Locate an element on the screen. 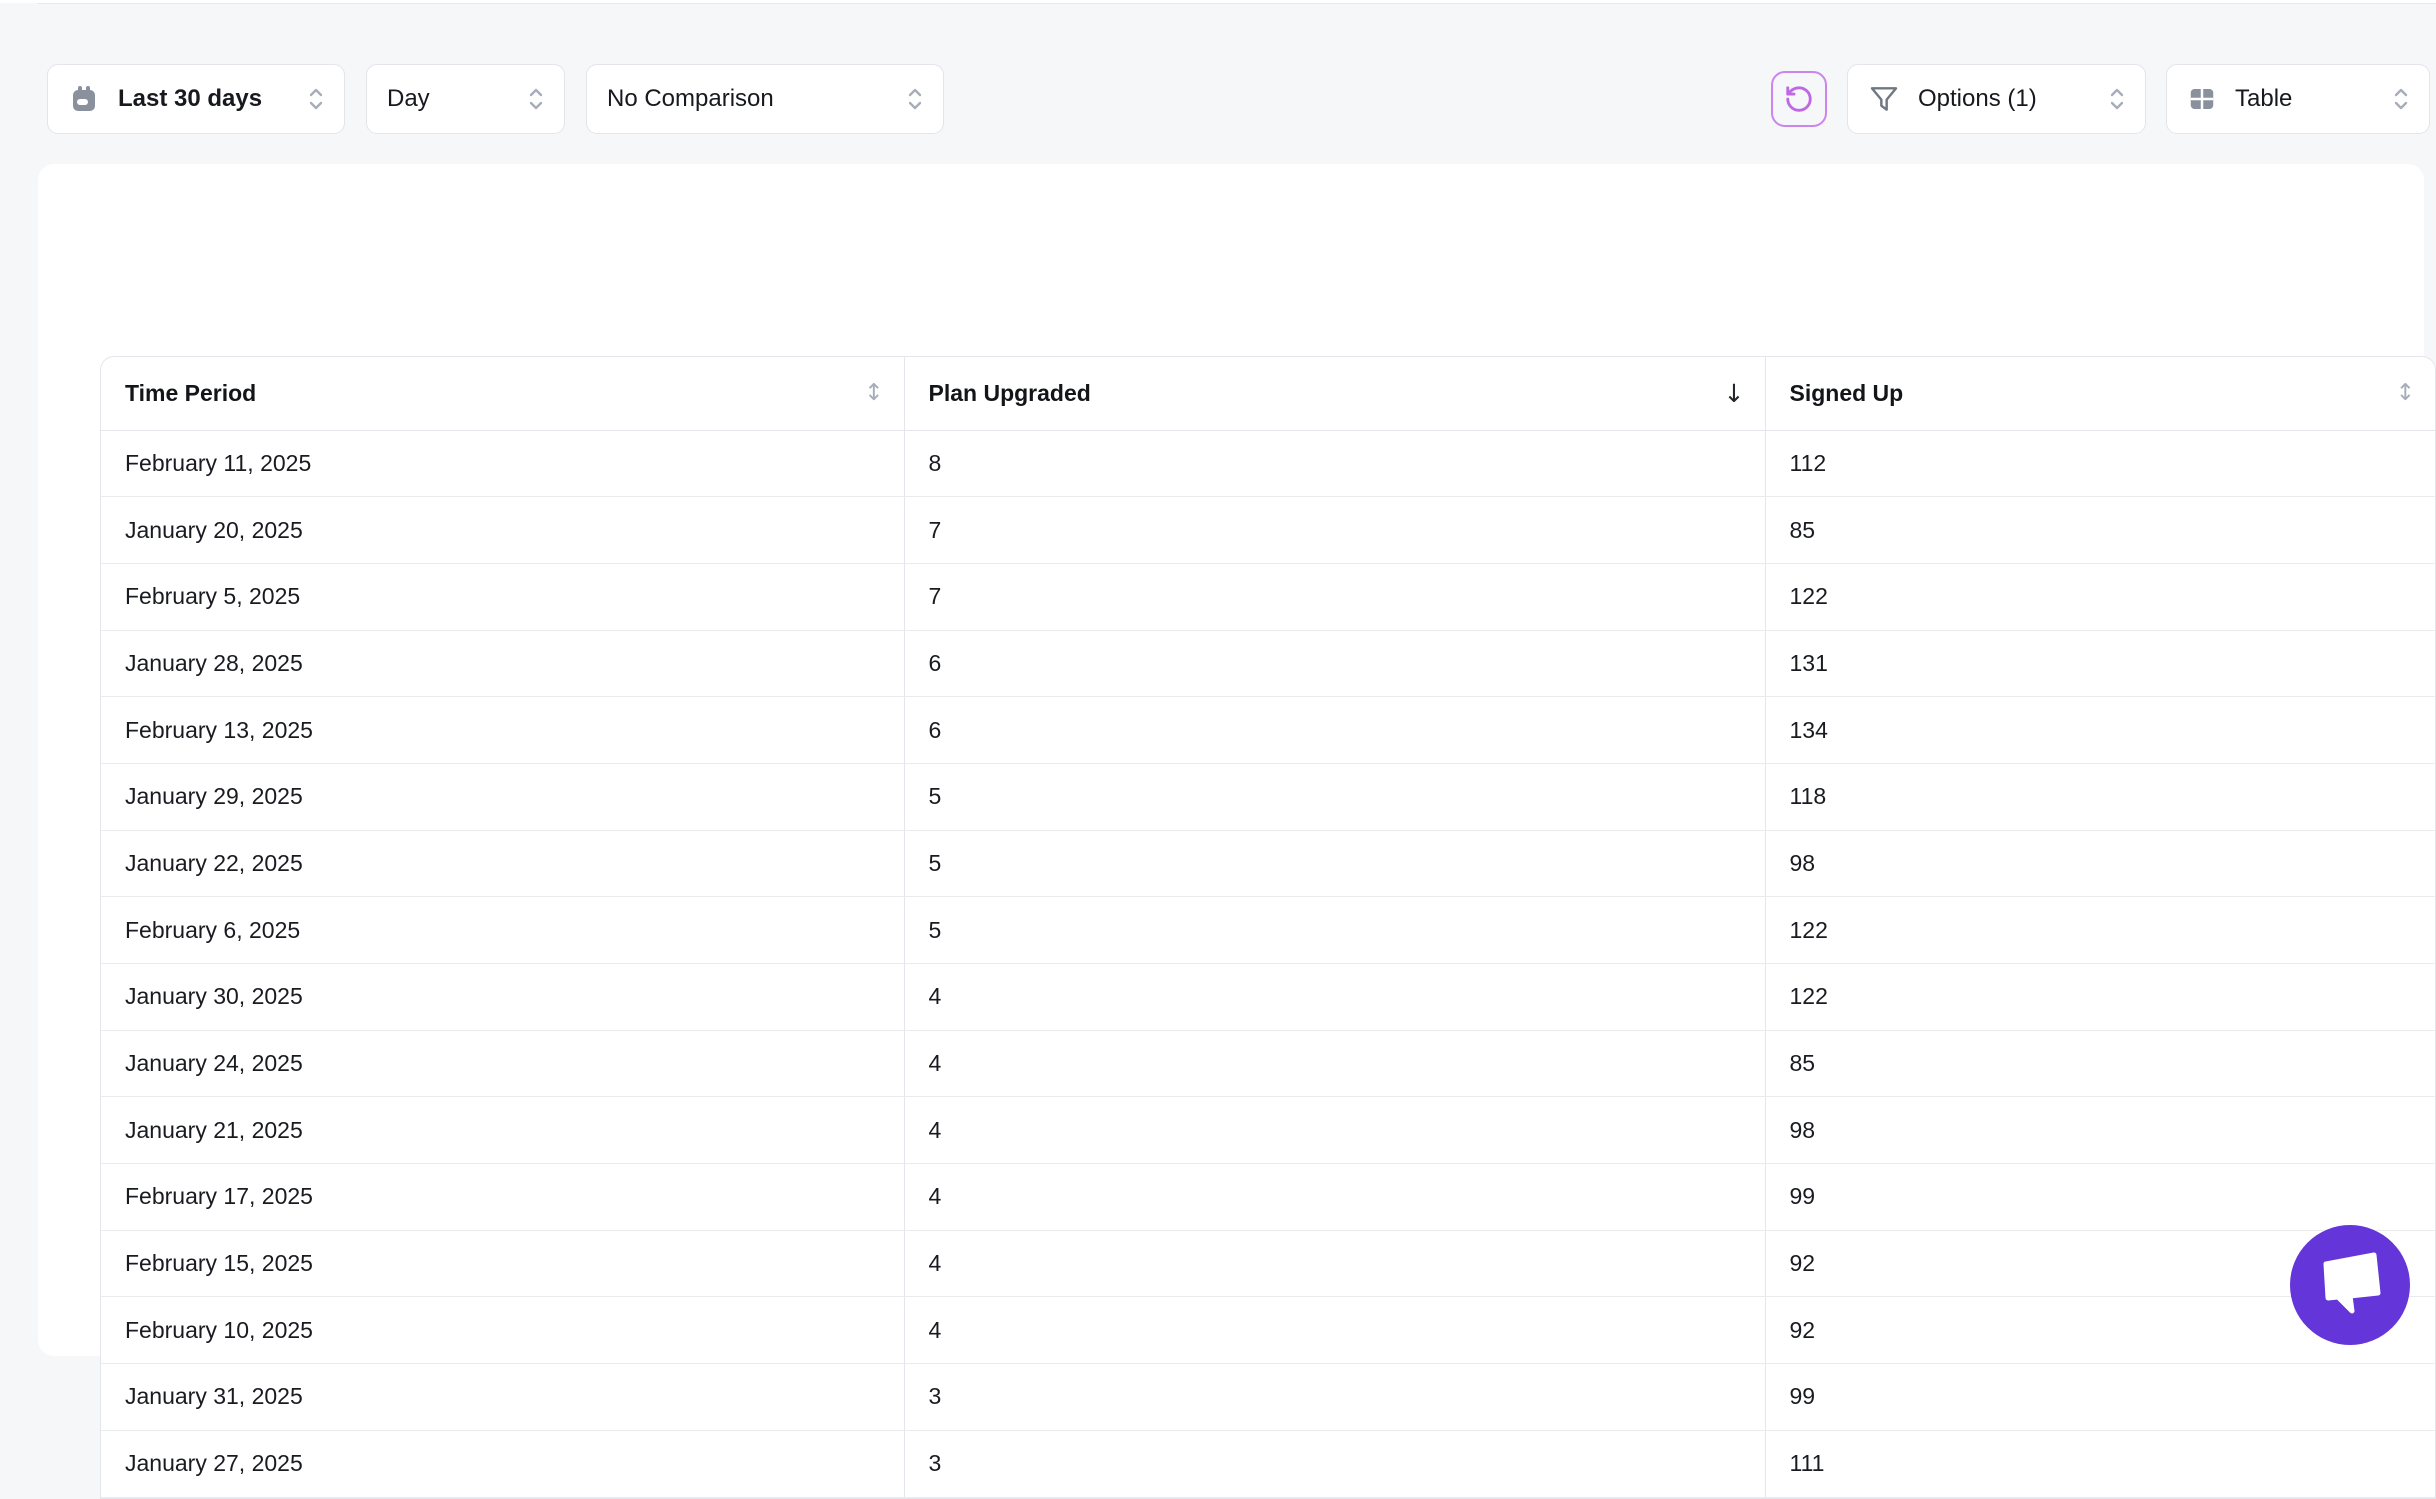 This screenshot has height=1499, width=2436. table-row: January 28, 2025 6 131 is located at coordinates (1268, 664).